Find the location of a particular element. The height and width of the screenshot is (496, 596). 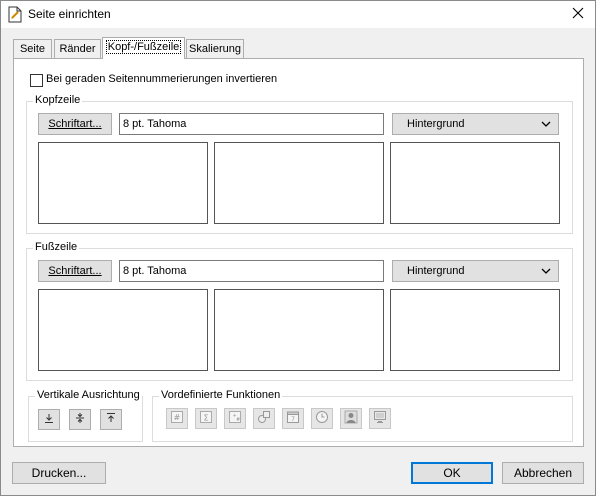

functions-group: Vordefinierte Funktionen # Σ + # 7 is located at coordinates (362, 415).